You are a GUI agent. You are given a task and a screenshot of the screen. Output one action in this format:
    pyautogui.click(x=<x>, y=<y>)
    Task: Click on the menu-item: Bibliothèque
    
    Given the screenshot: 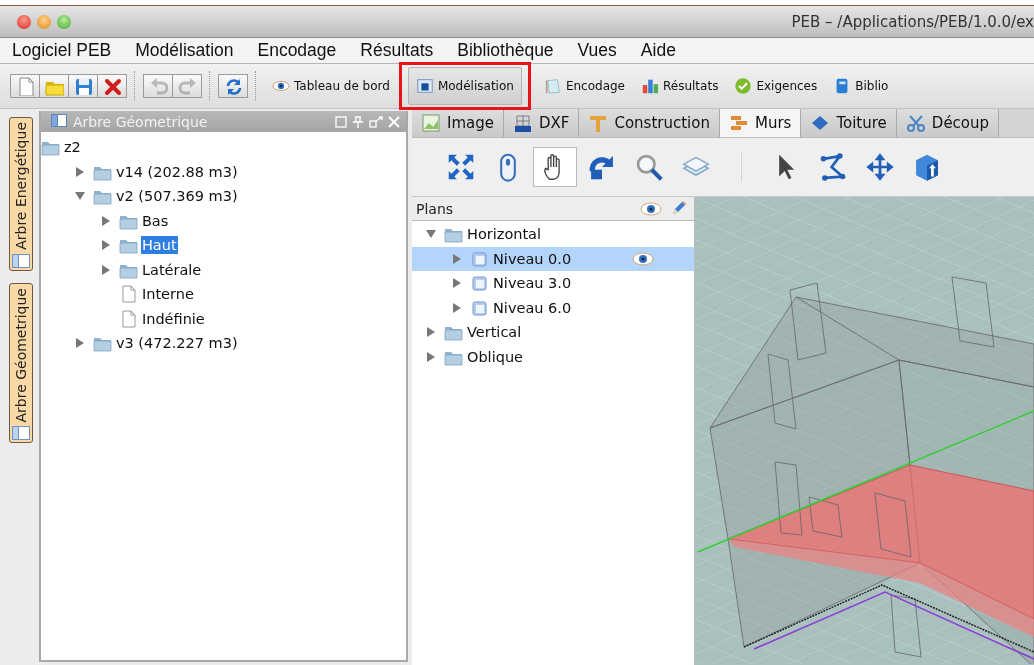 What is the action you would take?
    pyautogui.click(x=505, y=50)
    